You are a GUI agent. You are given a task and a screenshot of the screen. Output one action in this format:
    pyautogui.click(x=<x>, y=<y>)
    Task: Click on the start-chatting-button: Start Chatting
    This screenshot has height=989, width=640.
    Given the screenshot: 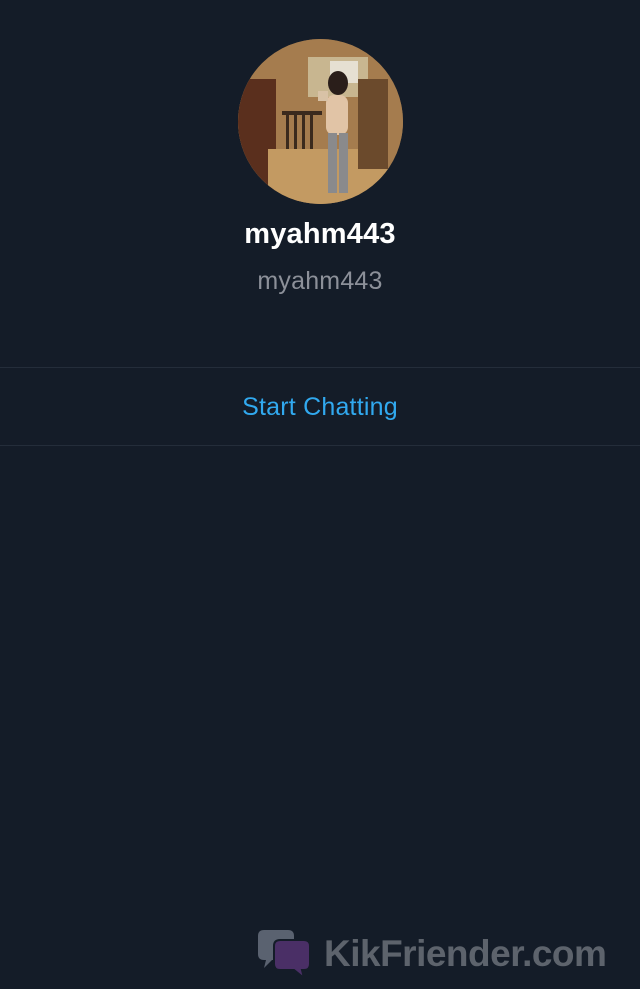 What is the action you would take?
    pyautogui.click(x=320, y=406)
    